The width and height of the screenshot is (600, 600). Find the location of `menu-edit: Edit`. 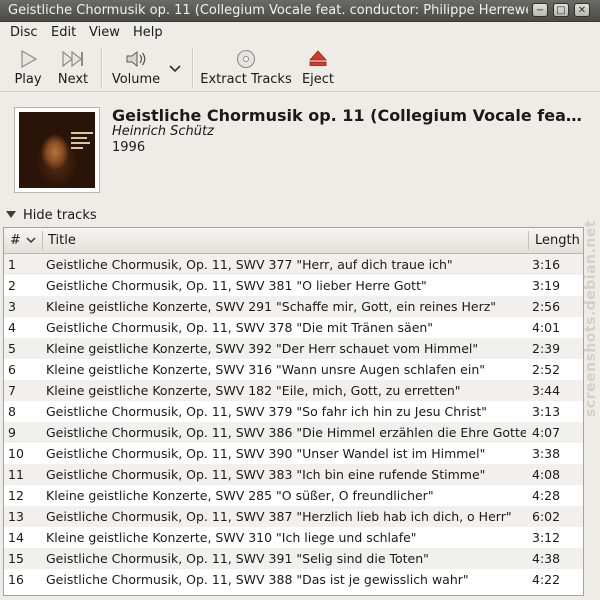

menu-edit: Edit is located at coordinates (63, 32).